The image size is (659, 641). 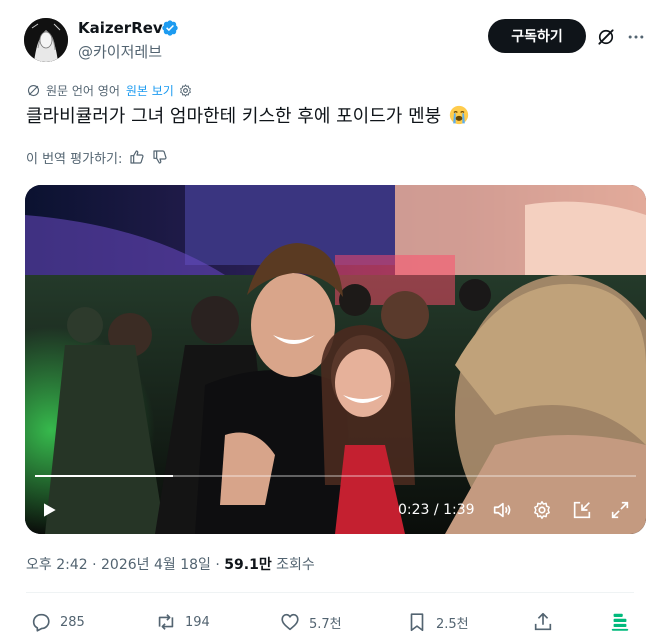 What do you see at coordinates (606, 37) in the screenshot?
I see `grok-icon` at bounding box center [606, 37].